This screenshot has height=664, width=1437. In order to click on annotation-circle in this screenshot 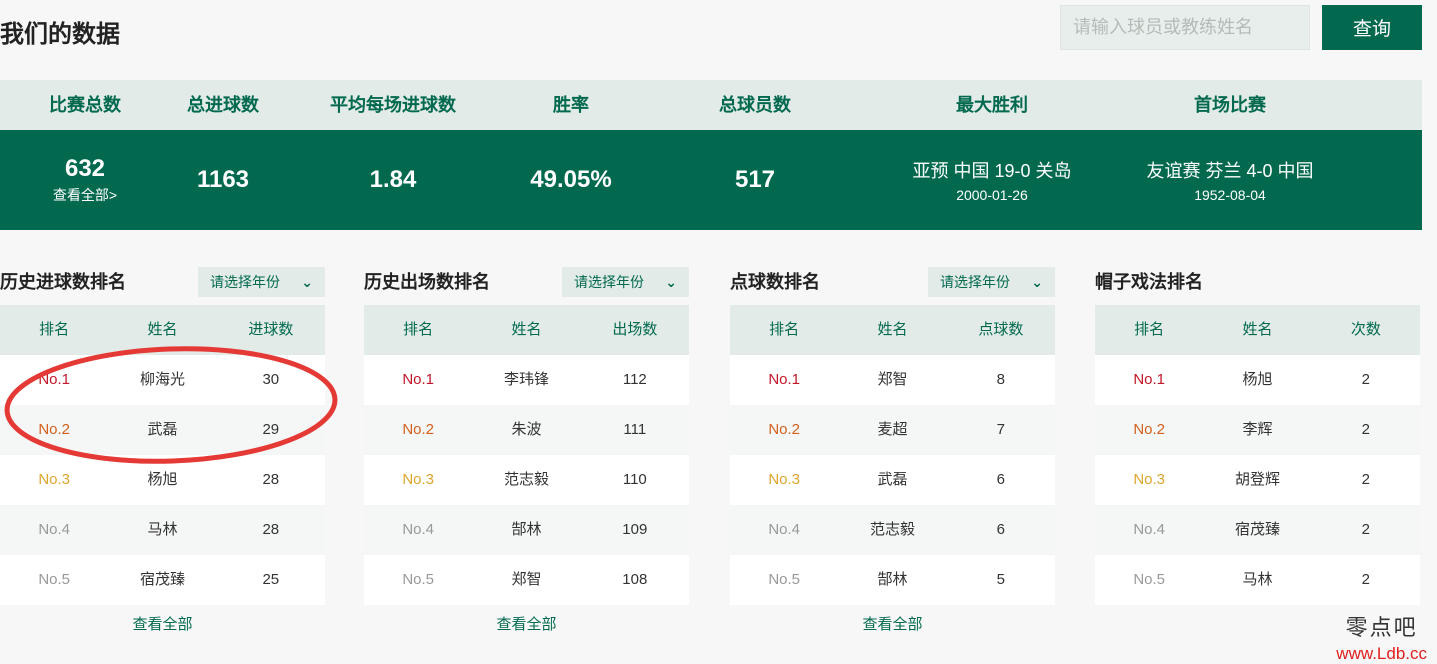, I will do `click(171, 405)`.